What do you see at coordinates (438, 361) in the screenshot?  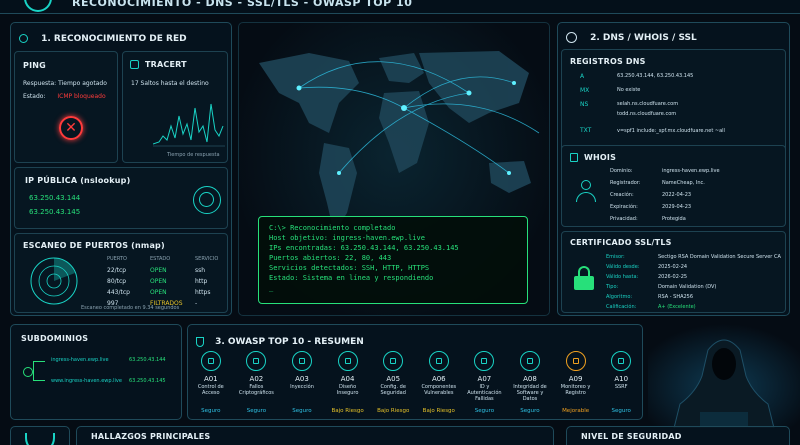 I see `components-icon` at bounding box center [438, 361].